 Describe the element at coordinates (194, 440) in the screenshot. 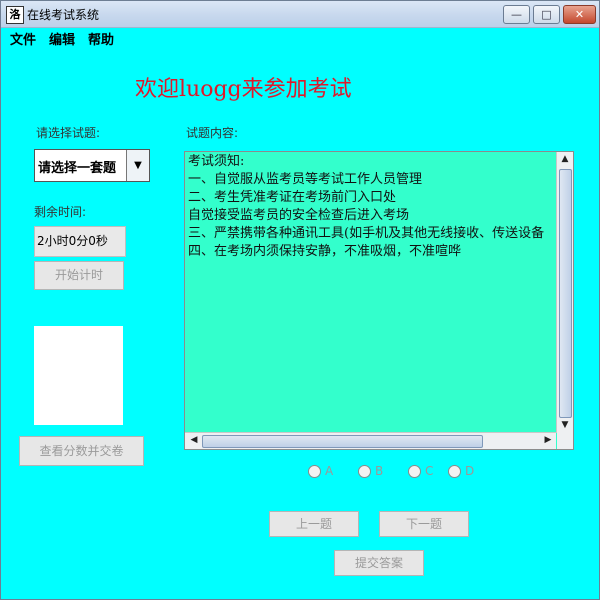

I see `scroll-left-icon: ◀` at that location.